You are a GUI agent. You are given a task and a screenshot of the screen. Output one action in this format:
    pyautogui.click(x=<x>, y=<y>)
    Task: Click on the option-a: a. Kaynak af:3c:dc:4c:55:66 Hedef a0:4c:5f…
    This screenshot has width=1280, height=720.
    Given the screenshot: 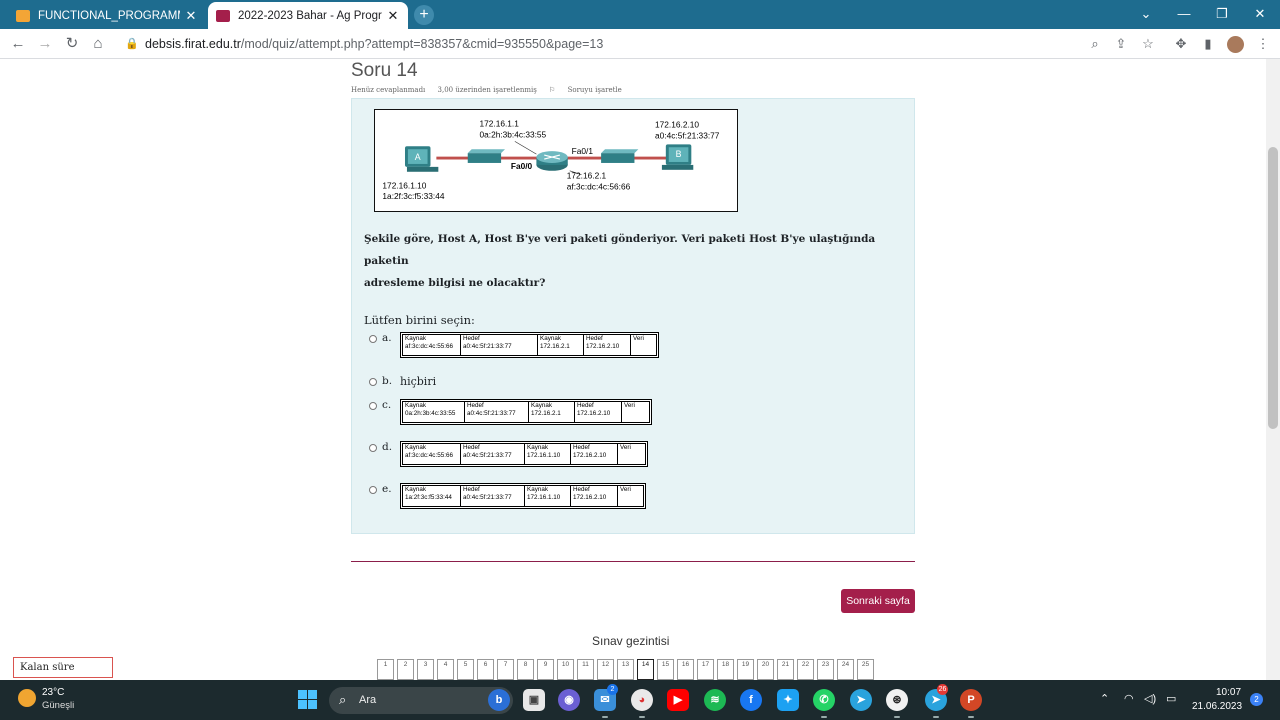 What is the action you would take?
    pyautogui.click(x=514, y=345)
    